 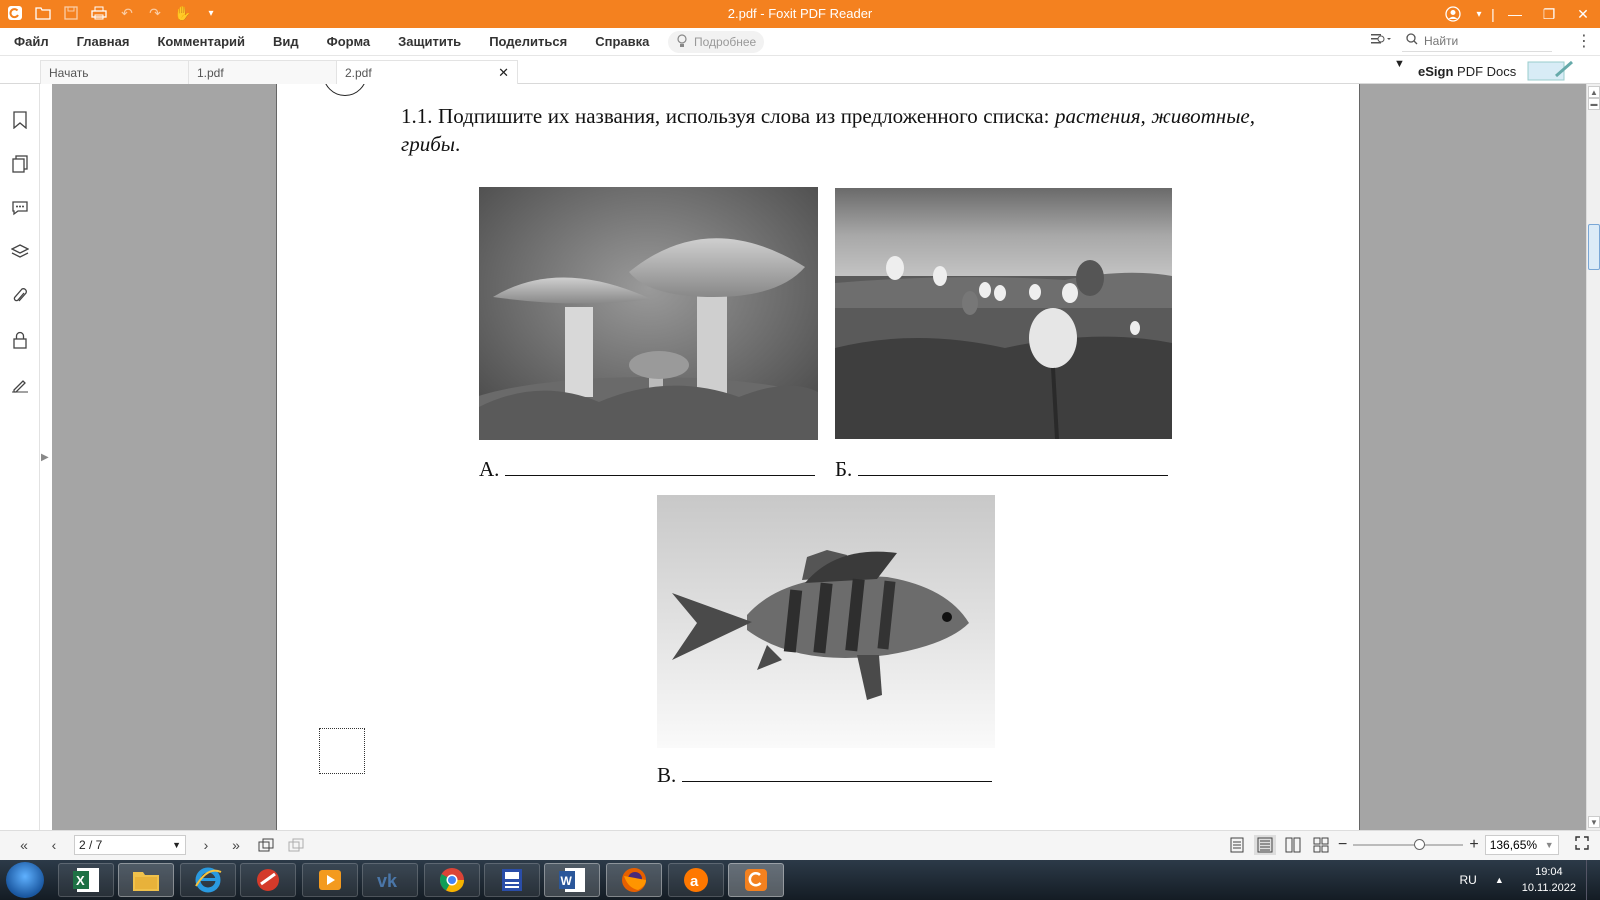 I want to click on open-folder-icon, so click(x=43, y=13).